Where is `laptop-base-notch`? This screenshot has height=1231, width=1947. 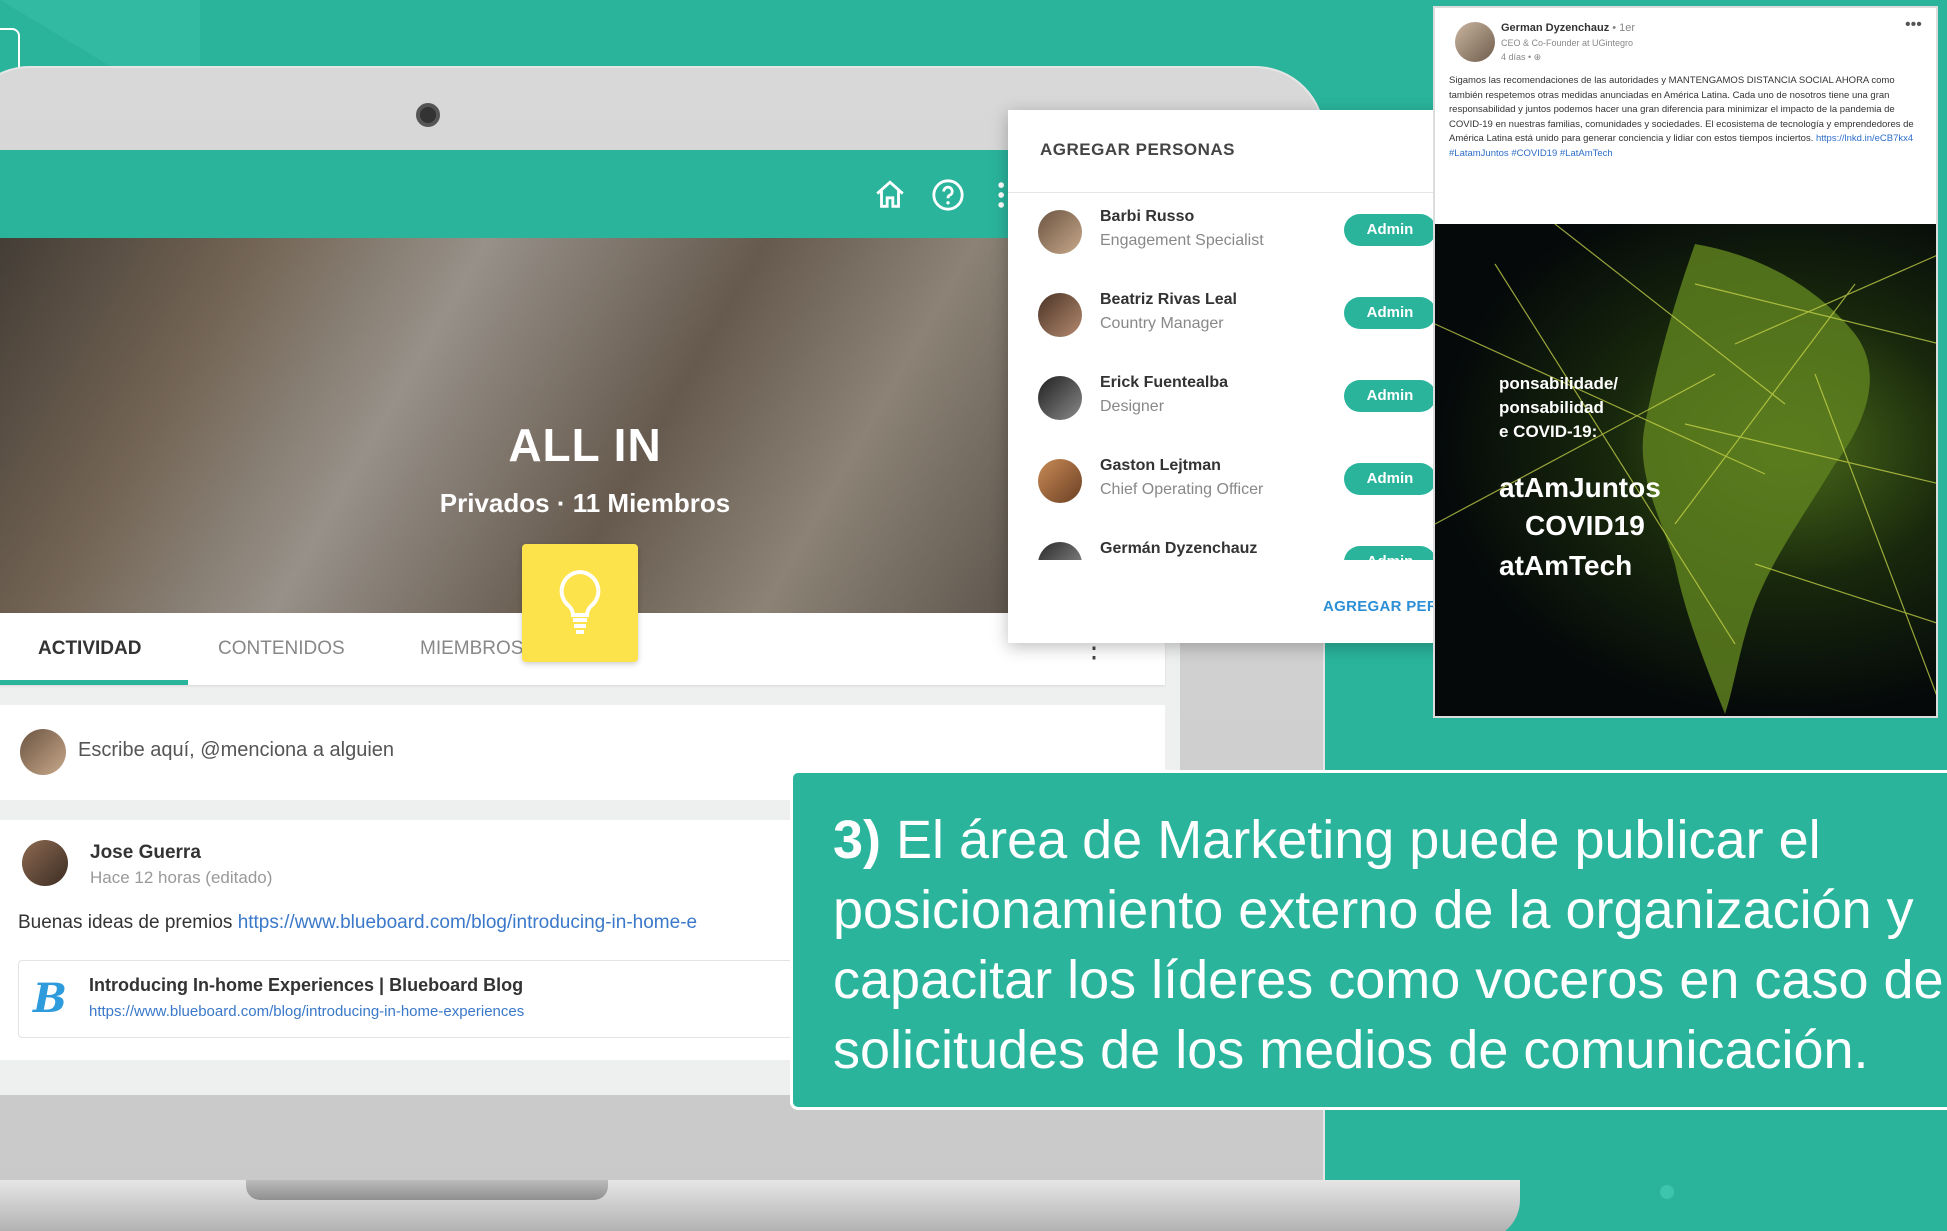 laptop-base-notch is located at coordinates (427, 1190).